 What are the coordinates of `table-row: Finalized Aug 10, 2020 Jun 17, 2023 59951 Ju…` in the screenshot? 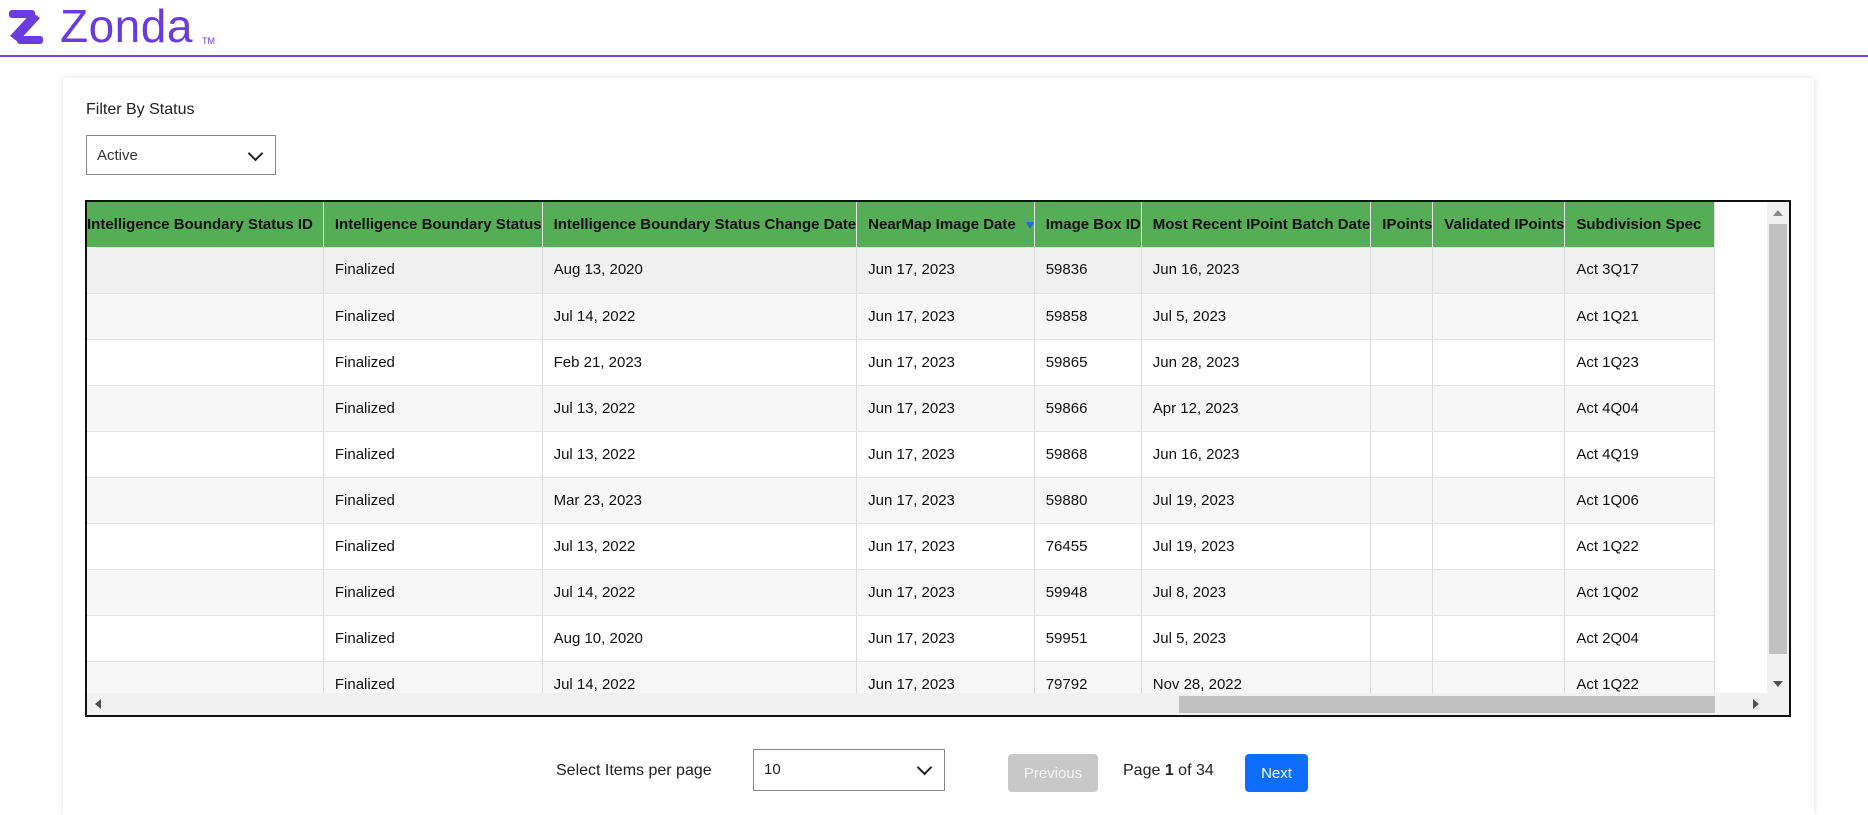 It's located at (901, 638).